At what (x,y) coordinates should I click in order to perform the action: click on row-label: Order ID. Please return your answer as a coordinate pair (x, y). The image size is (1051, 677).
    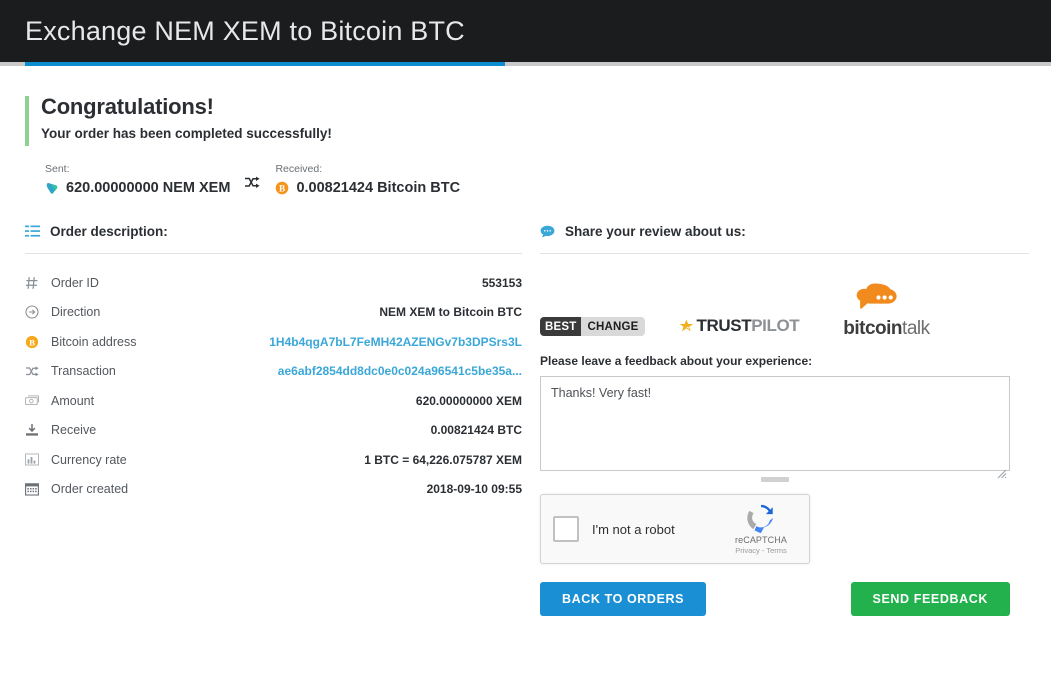
    Looking at the image, I should click on (75, 282).